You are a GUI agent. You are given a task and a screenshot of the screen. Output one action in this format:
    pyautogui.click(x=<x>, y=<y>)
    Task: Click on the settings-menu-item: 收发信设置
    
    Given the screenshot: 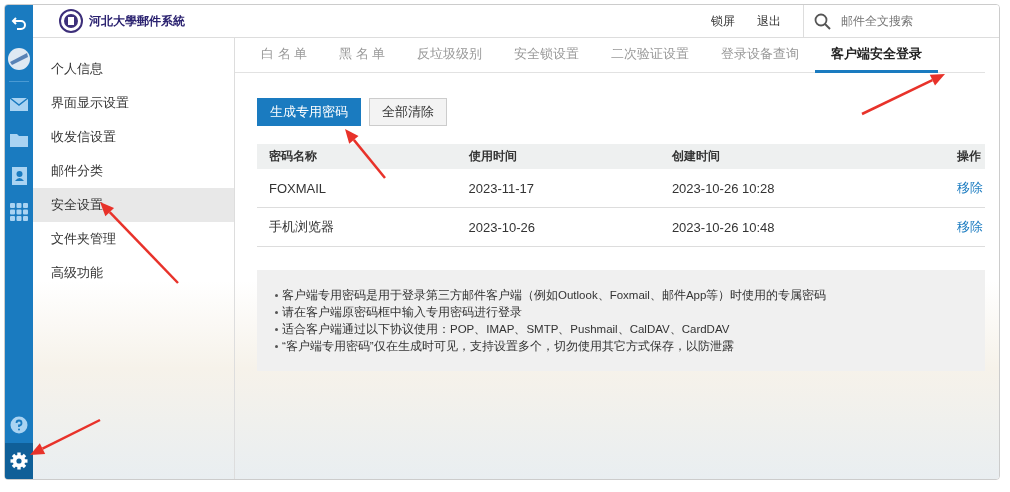 What is the action you would take?
    pyautogui.click(x=133, y=137)
    